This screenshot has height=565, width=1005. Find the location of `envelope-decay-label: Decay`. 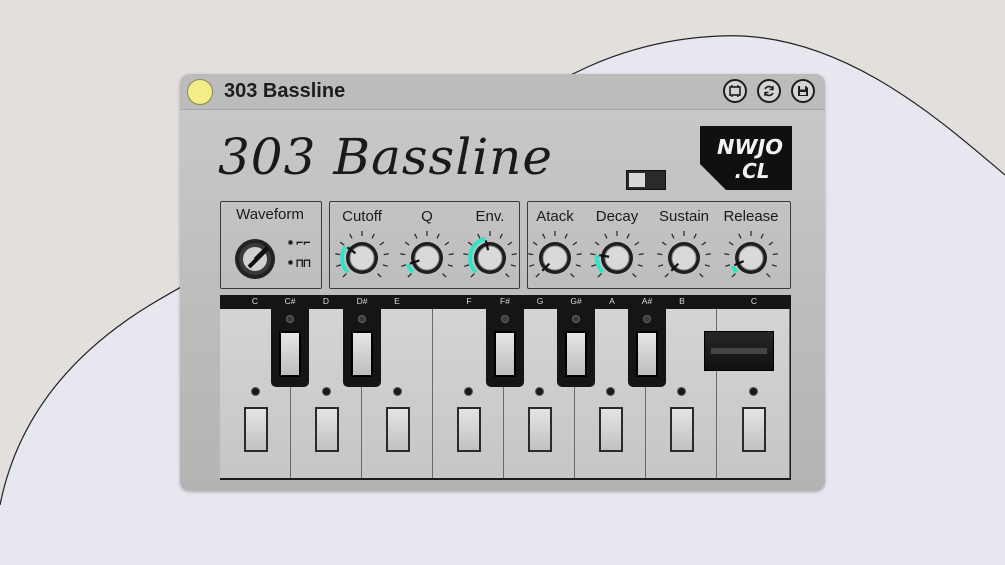

envelope-decay-label: Decay is located at coordinates (617, 216).